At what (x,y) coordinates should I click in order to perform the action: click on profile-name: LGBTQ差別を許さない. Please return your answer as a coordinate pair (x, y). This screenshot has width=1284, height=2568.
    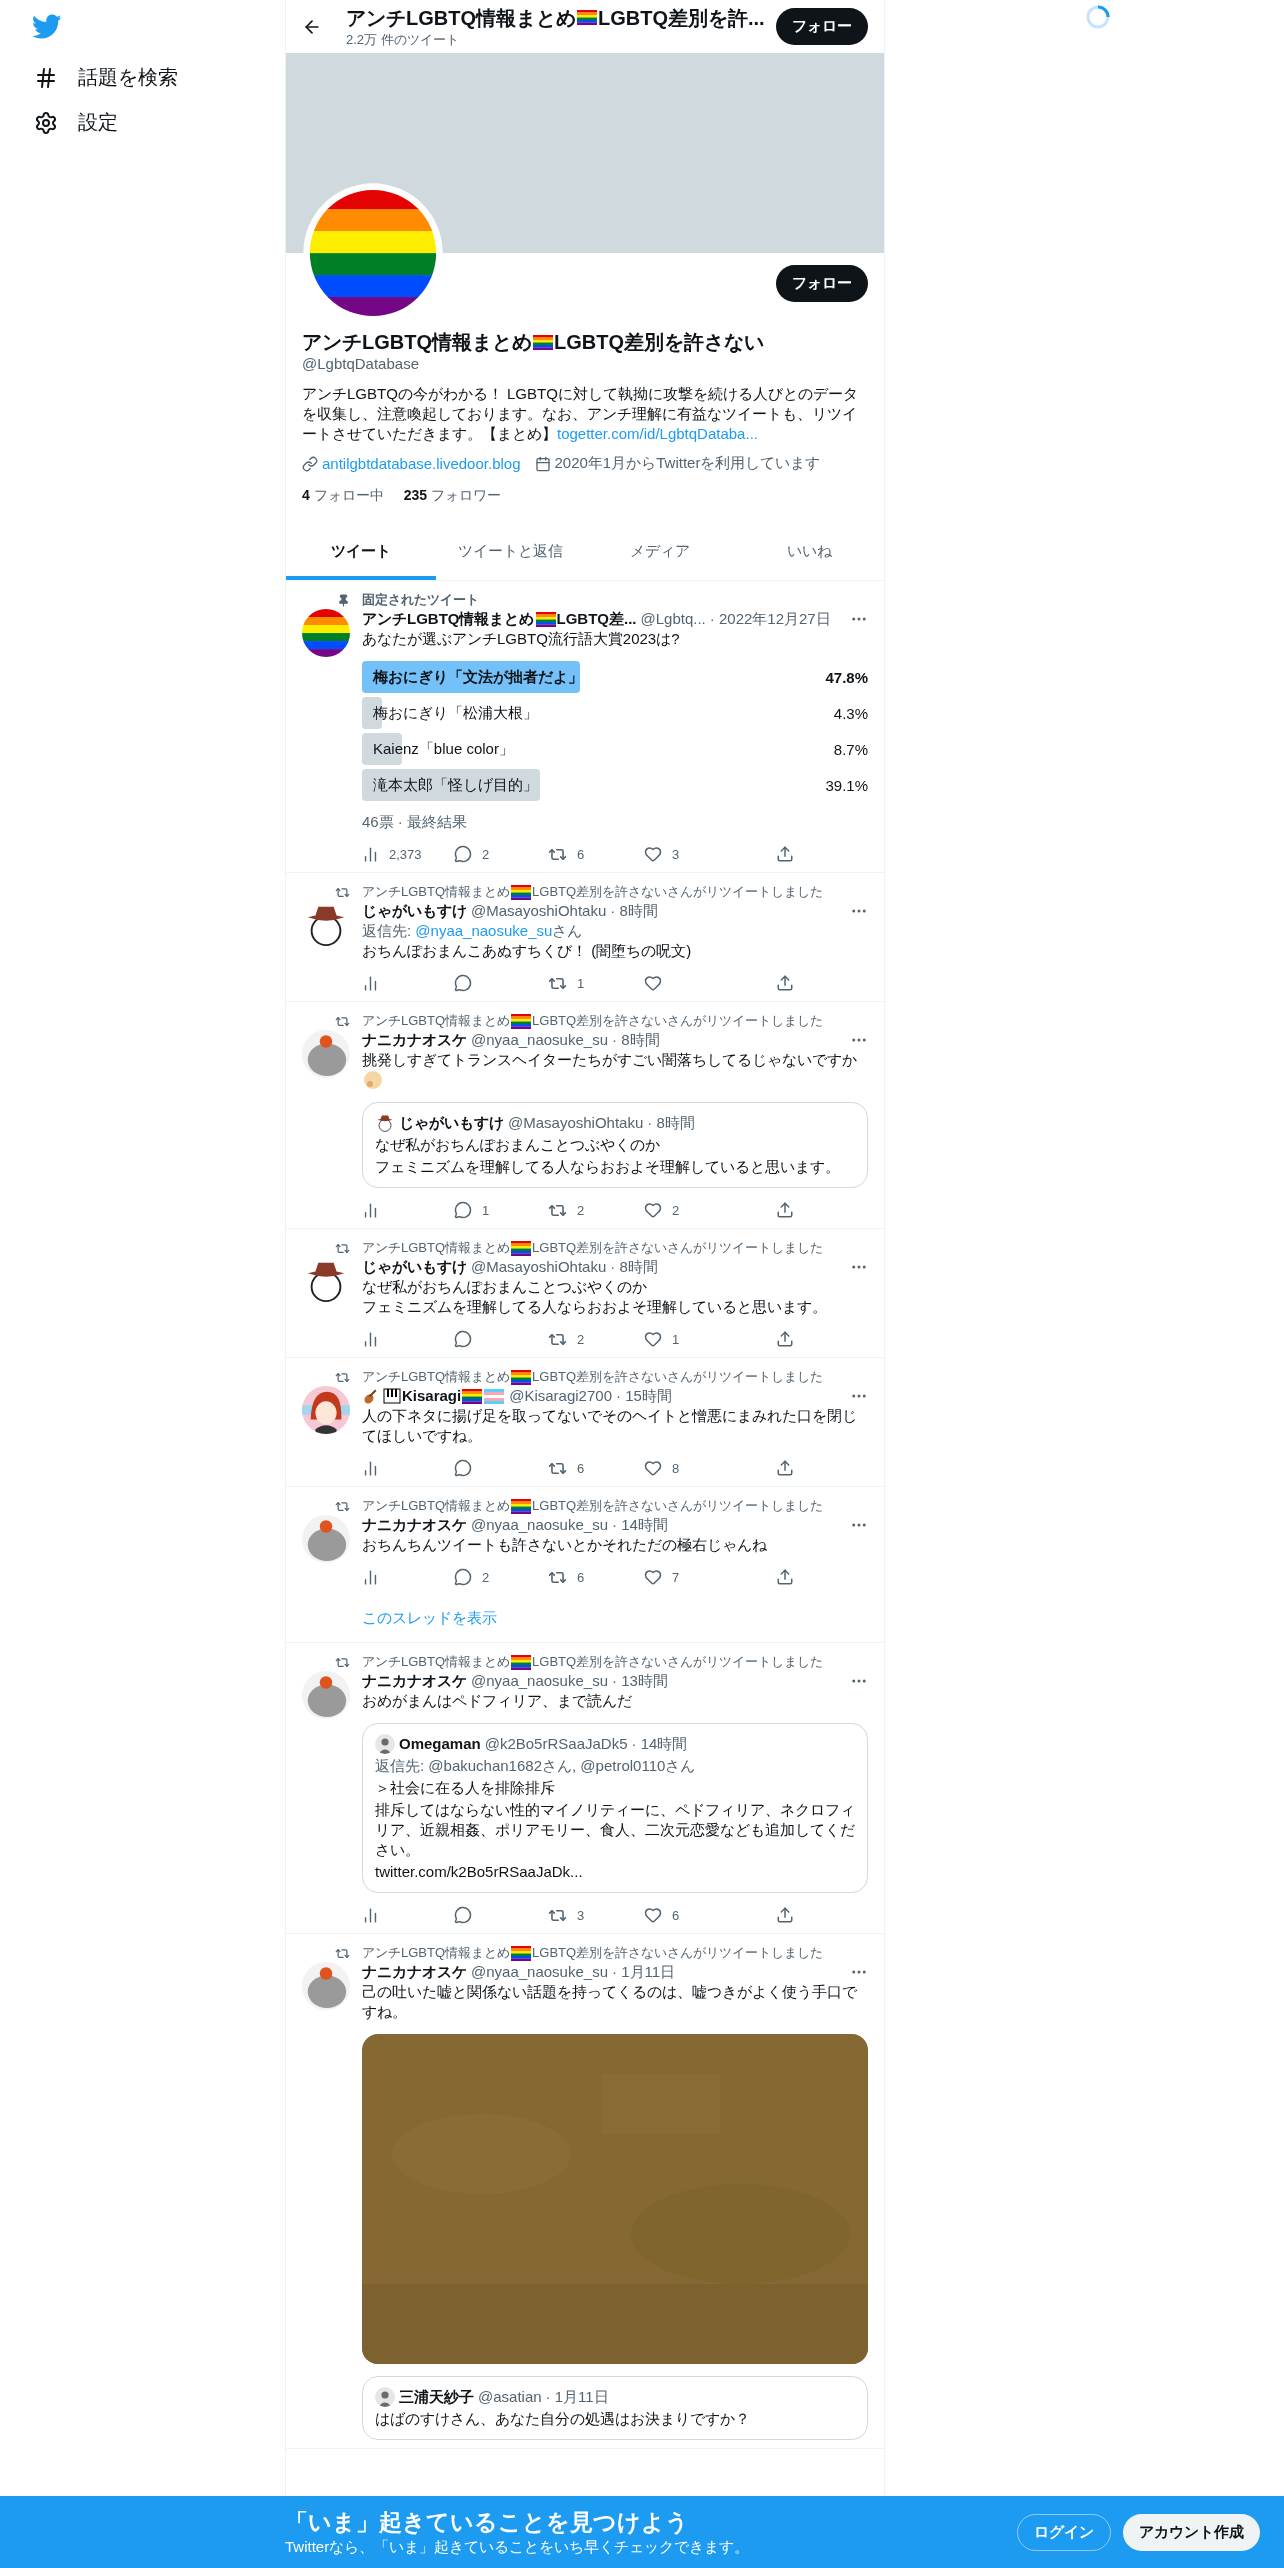
    Looking at the image, I should click on (659, 342).